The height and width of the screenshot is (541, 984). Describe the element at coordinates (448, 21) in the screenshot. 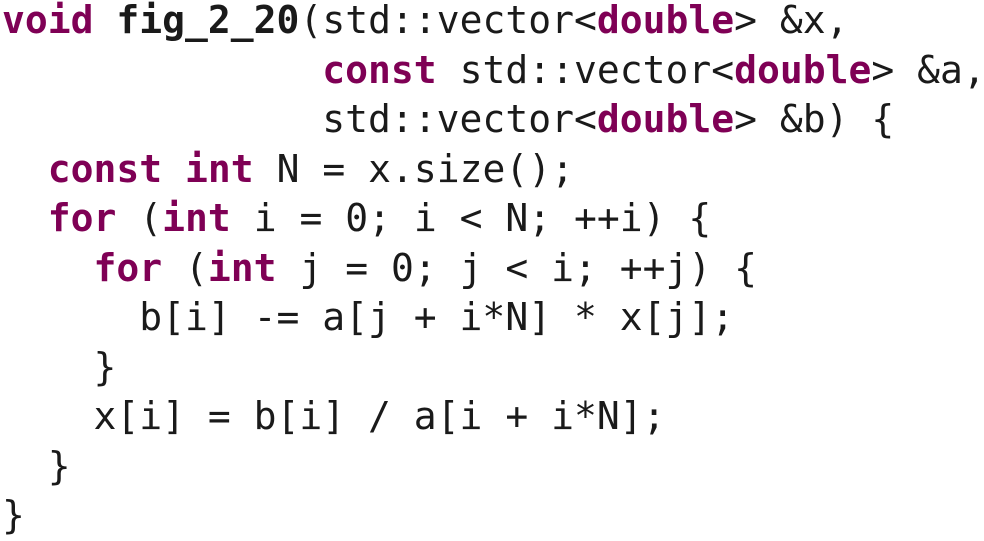

I see `code-text: (std::vector<` at that location.